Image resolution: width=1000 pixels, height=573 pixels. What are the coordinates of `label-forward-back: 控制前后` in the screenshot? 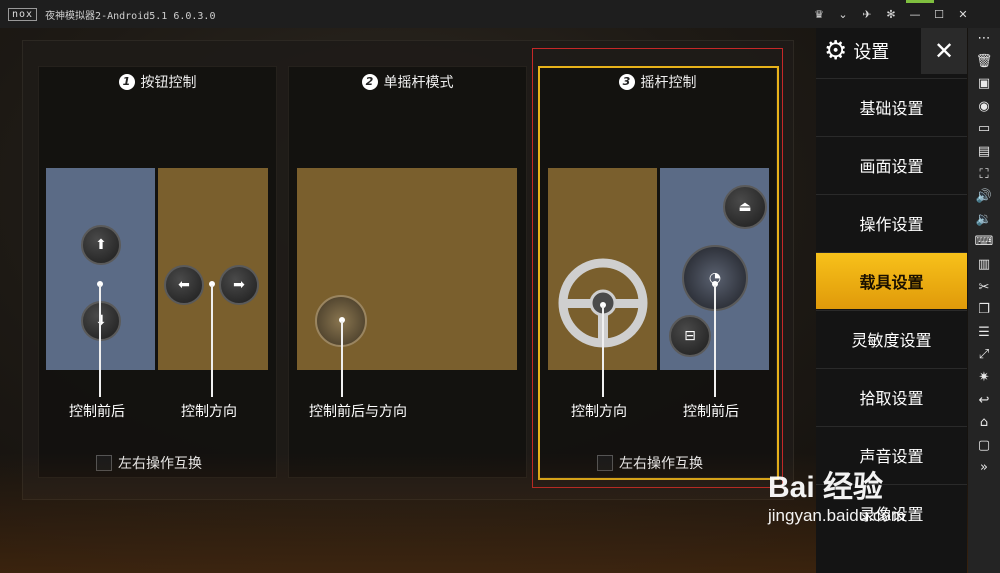 It's located at (97, 412).